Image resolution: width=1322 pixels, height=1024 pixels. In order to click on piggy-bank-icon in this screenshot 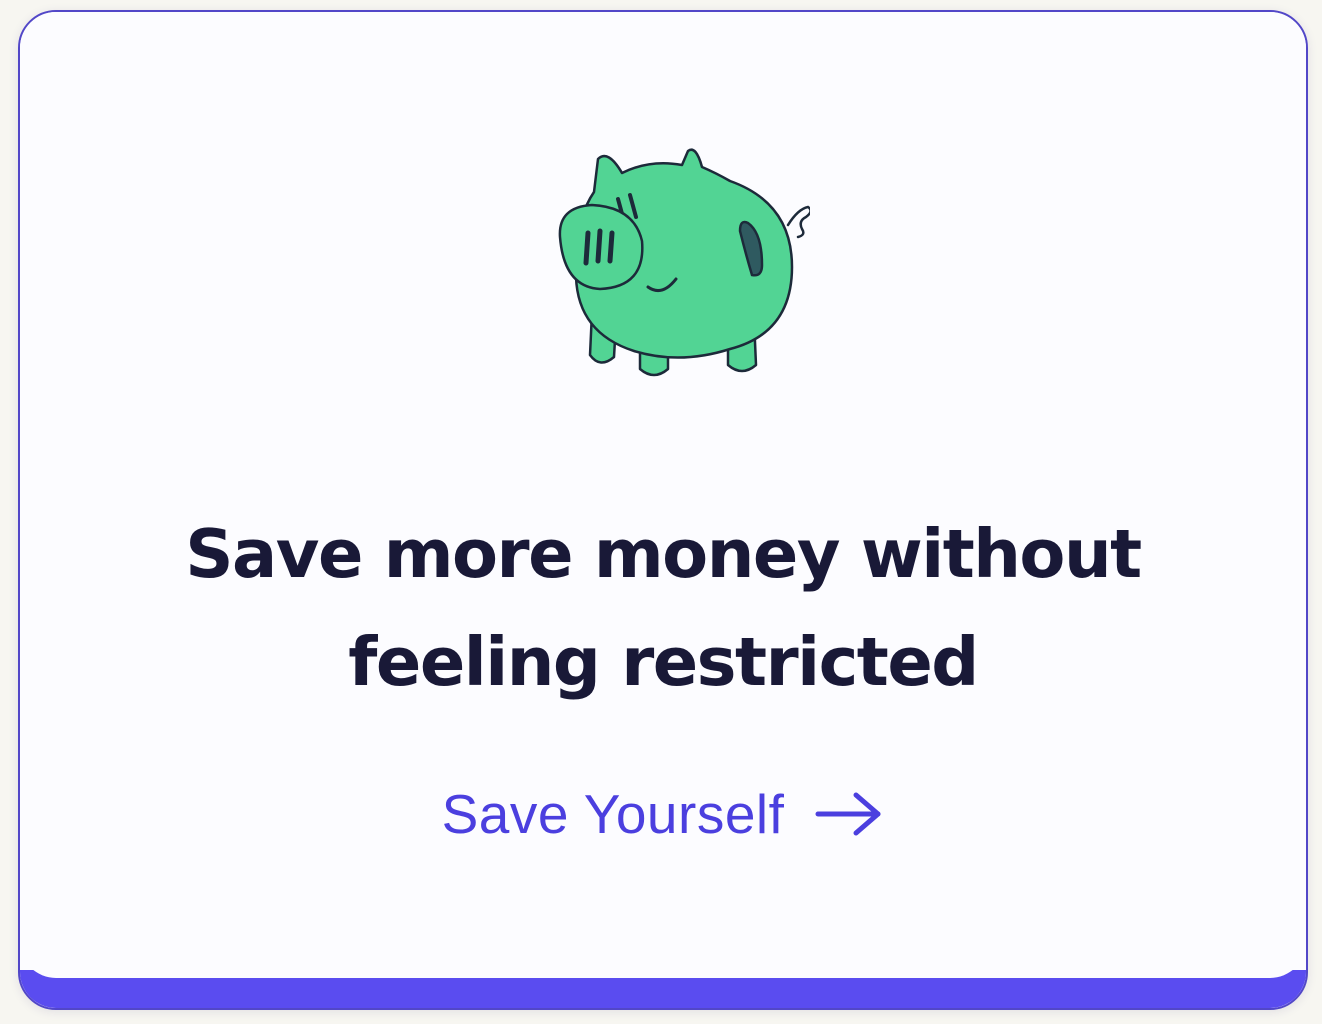, I will do `click(684, 262)`.